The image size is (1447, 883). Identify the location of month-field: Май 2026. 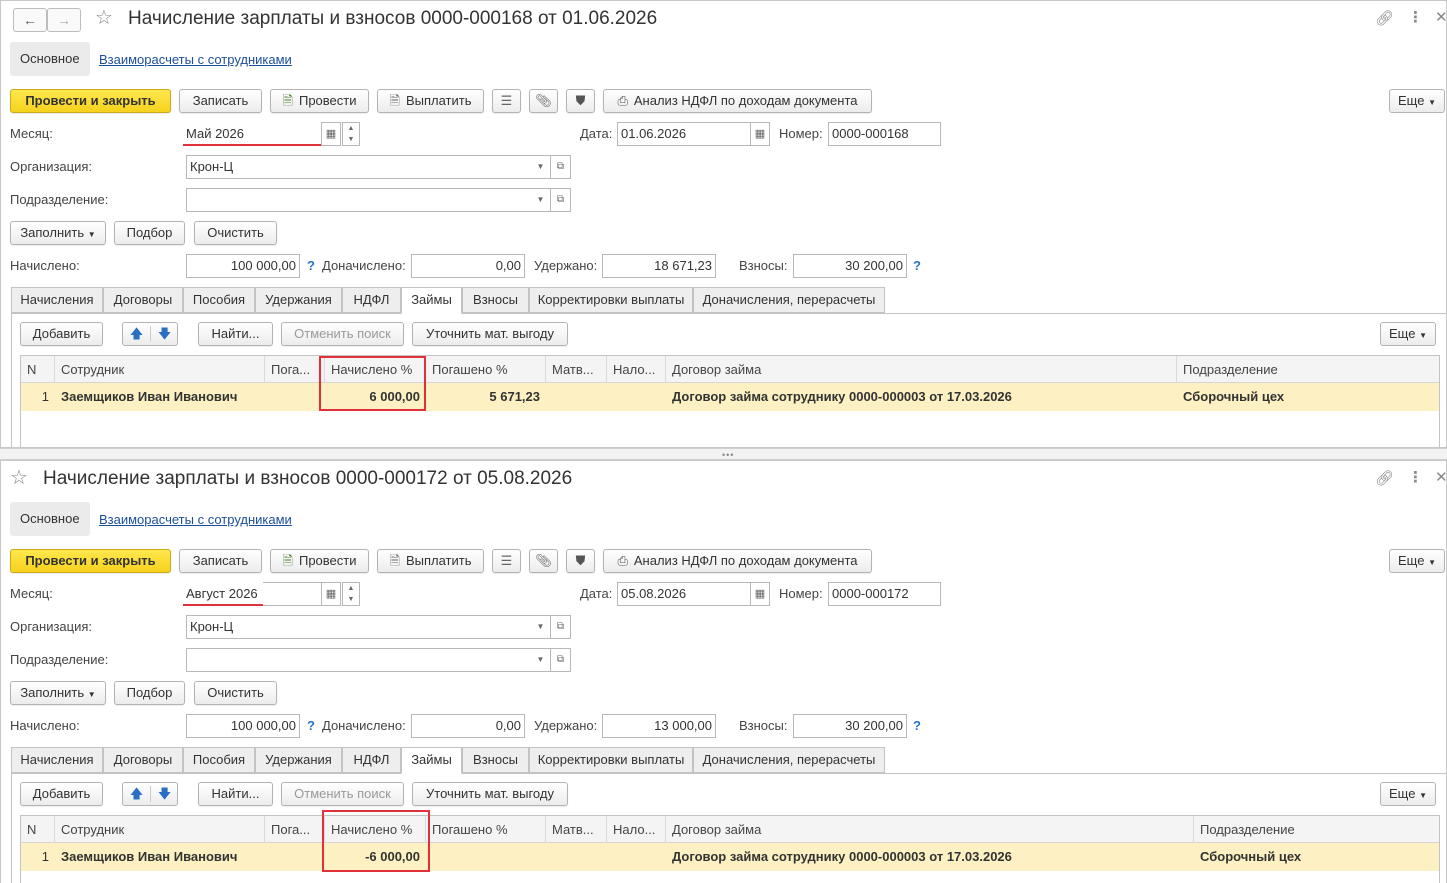
(252, 134).